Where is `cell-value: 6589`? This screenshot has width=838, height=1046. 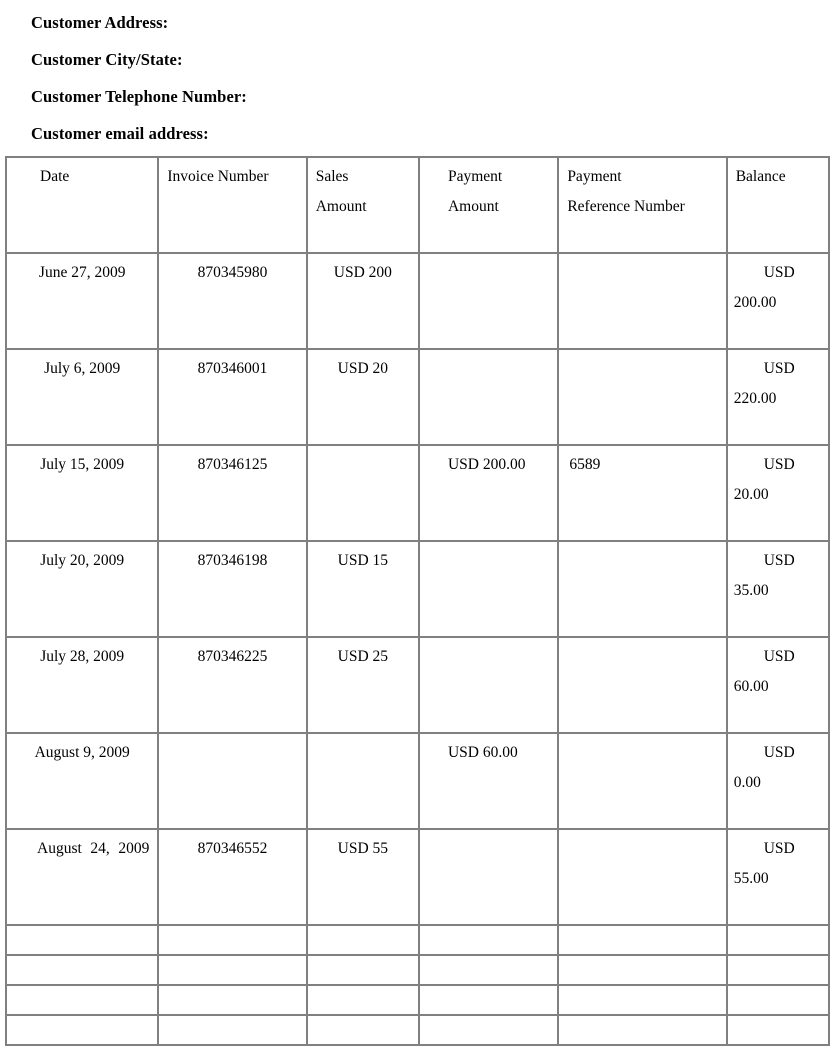 cell-value: 6589 is located at coordinates (585, 464).